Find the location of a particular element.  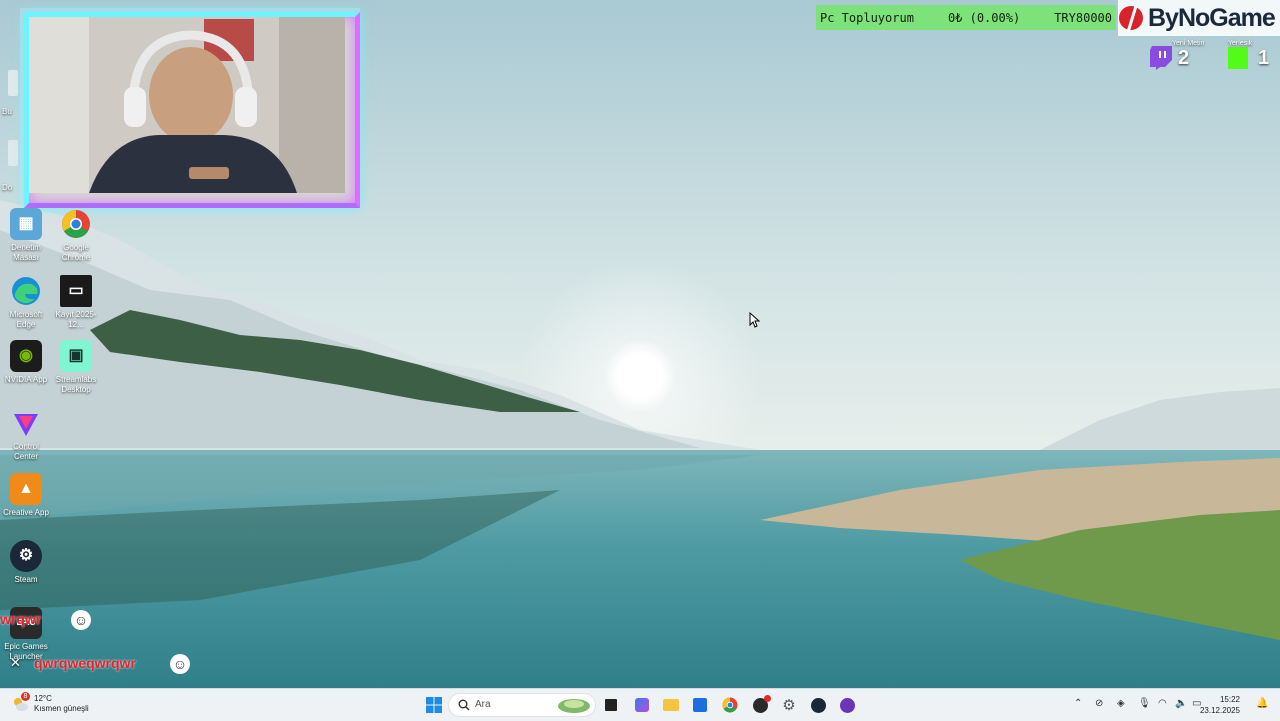

weather-desc: Kısmen güneşli is located at coordinates (61, 708).